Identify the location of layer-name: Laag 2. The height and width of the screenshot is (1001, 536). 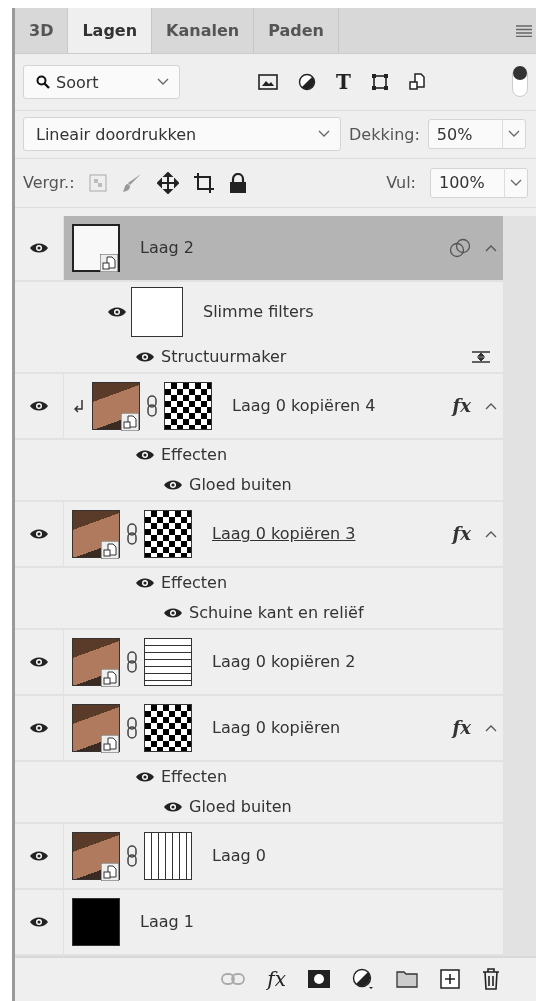
(167, 248).